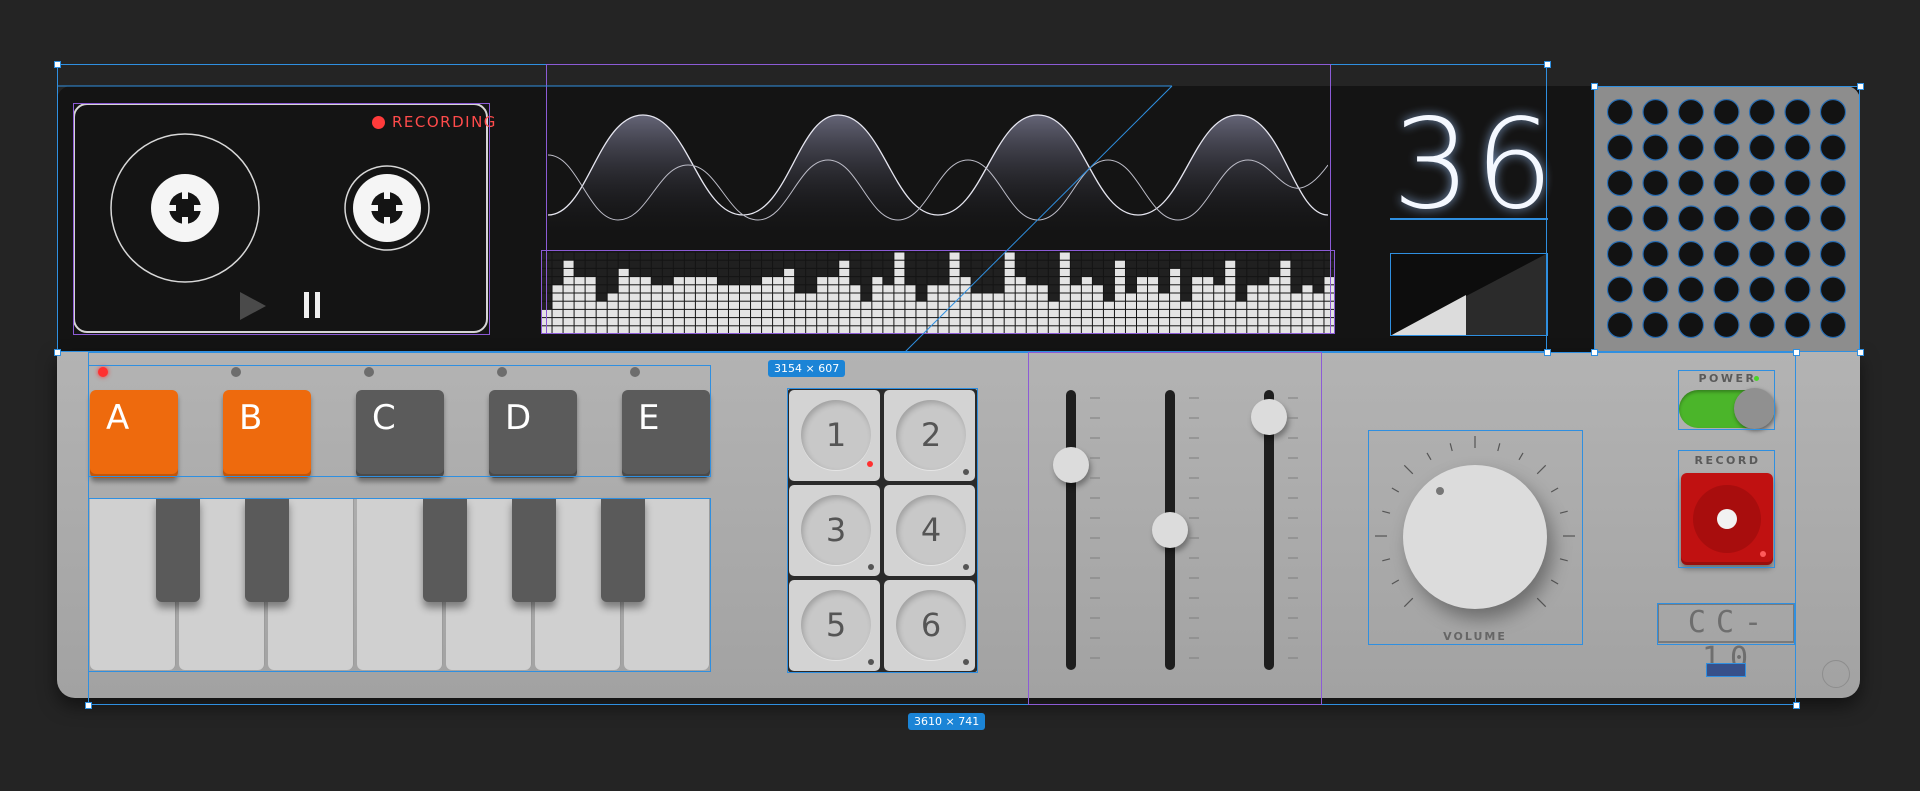  I want to click on drum-pad-guide, so click(882, 530).